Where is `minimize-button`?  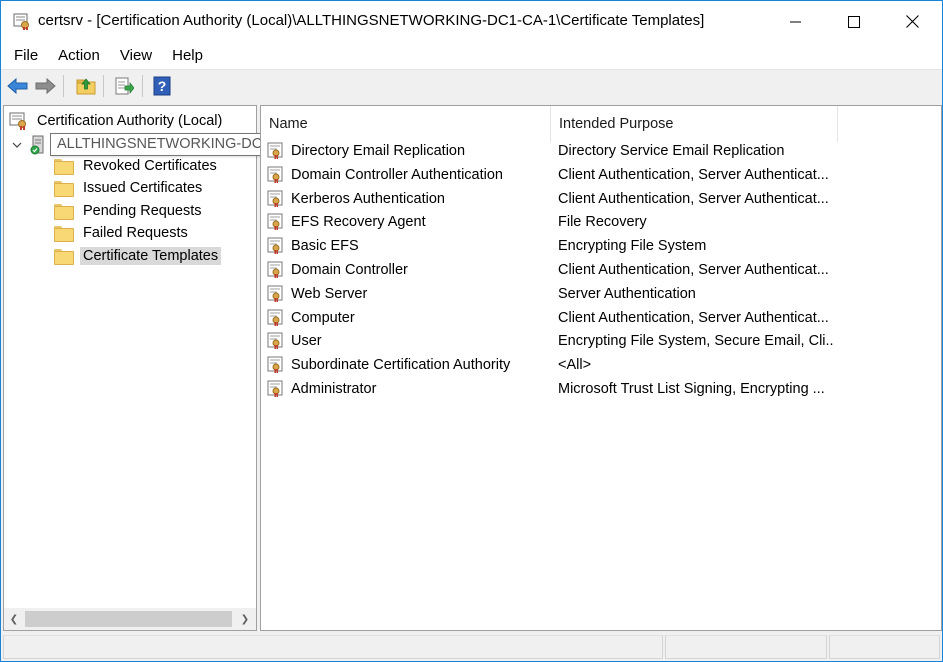
minimize-button is located at coordinates (796, 21).